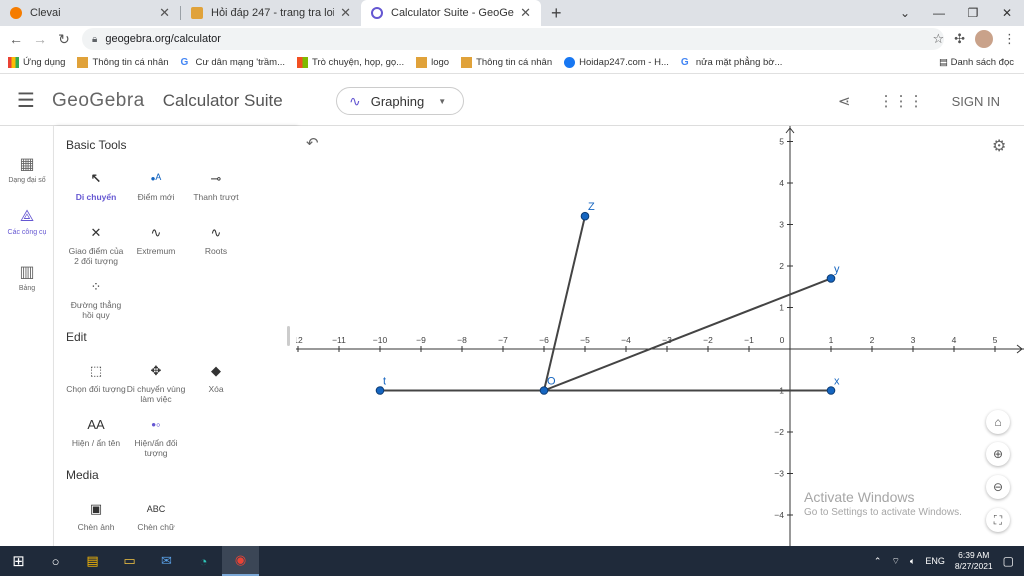 The width and height of the screenshot is (1024, 576). I want to click on tab-hoidap: Hỏi đáp 247 - trang tra loi ✕, so click(271, 13).